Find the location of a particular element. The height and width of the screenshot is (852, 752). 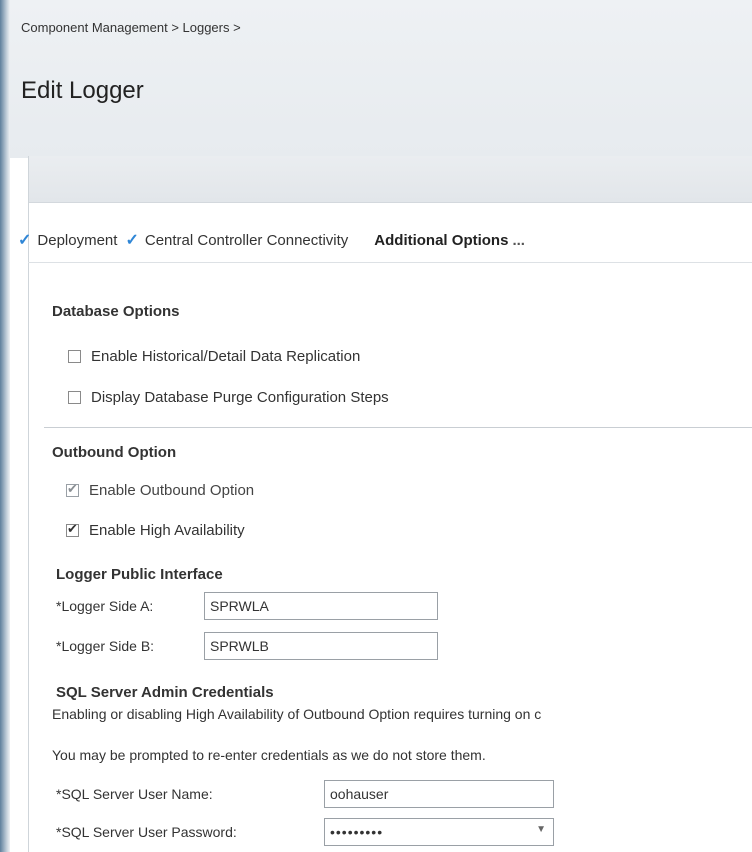

logger-public-interface-title: Logger Public Interface is located at coordinates (139, 574).